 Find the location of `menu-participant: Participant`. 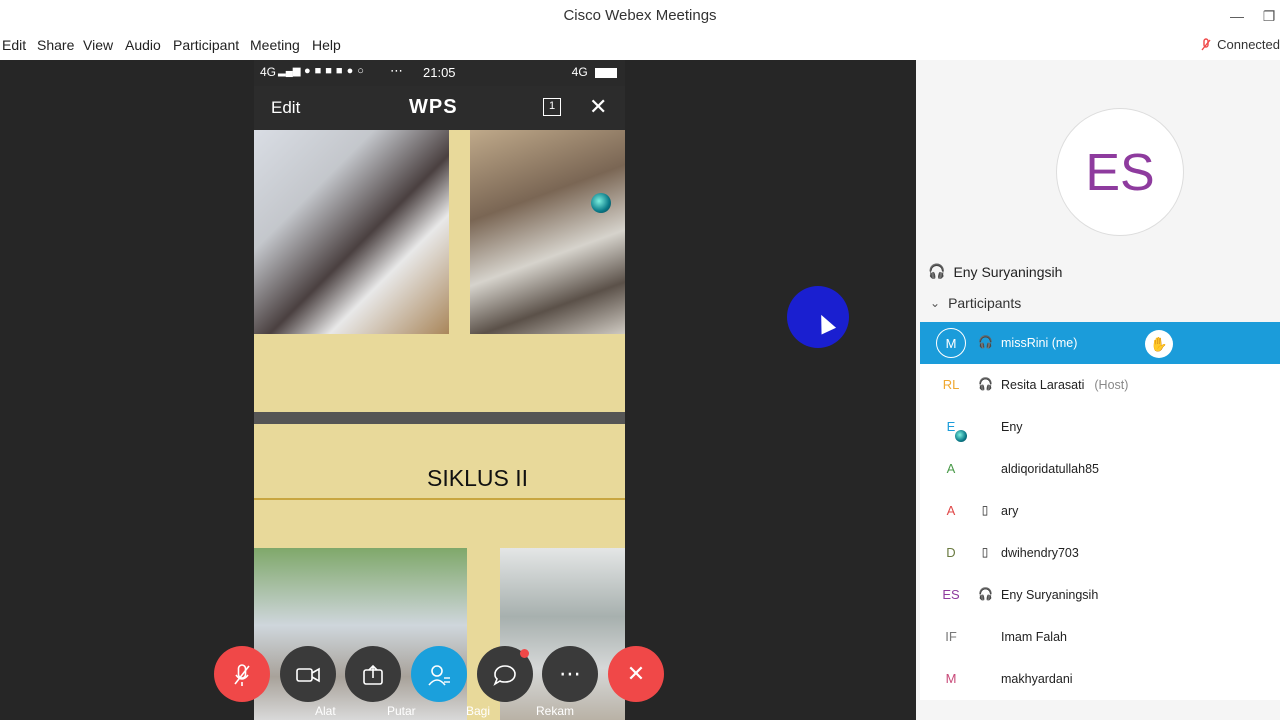

menu-participant: Participant is located at coordinates (206, 45).